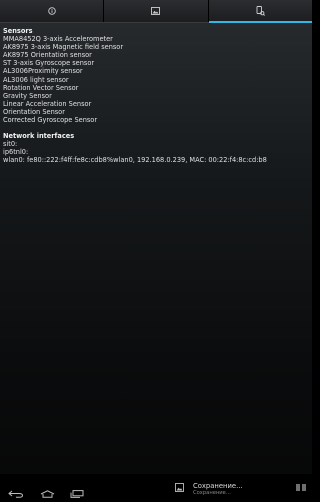 This screenshot has height=502, width=320. I want to click on sensor-item: AK8975 3-axis Magnetic field sensor, so click(63, 47).